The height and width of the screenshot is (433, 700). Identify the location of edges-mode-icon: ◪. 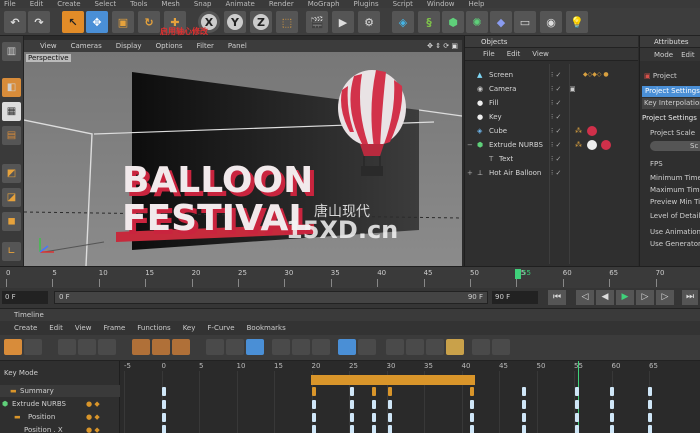
(11, 197).